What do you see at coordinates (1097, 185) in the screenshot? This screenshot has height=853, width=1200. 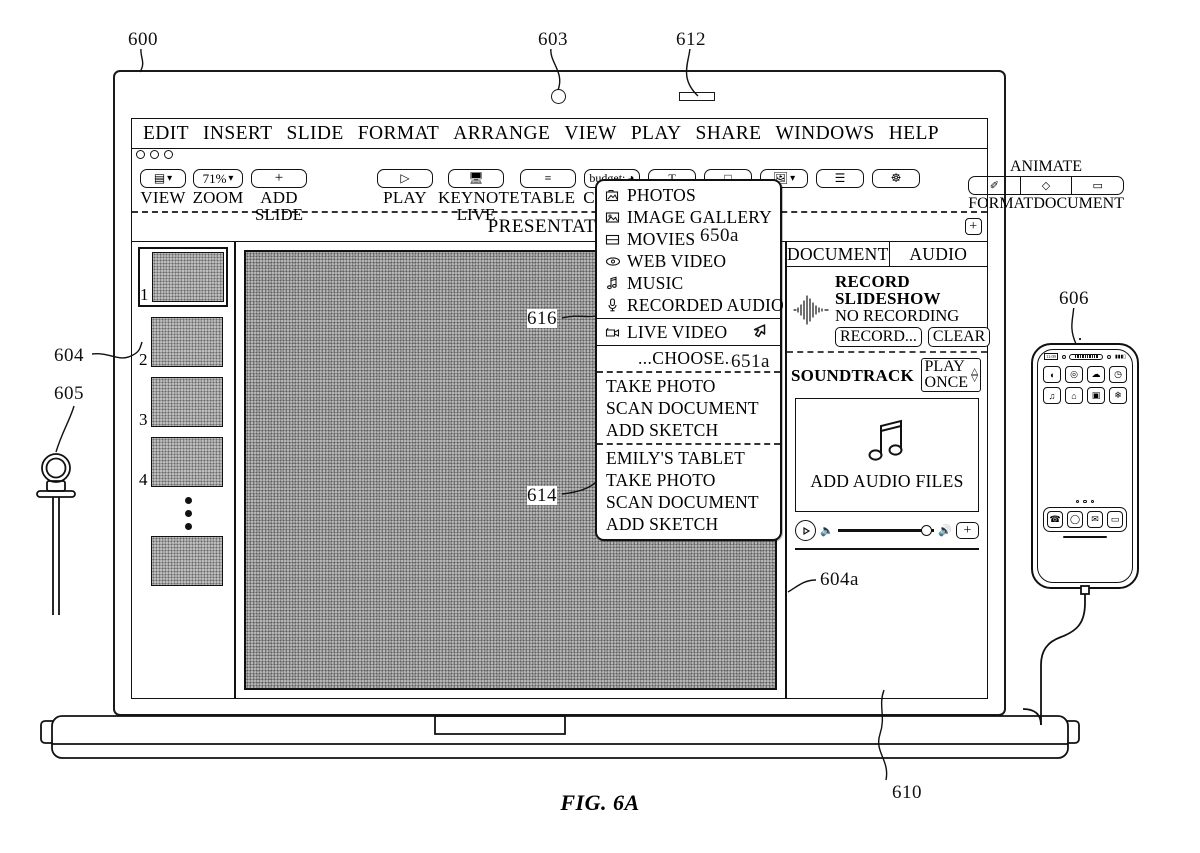 I see `document-inspector-button: ▭` at bounding box center [1097, 185].